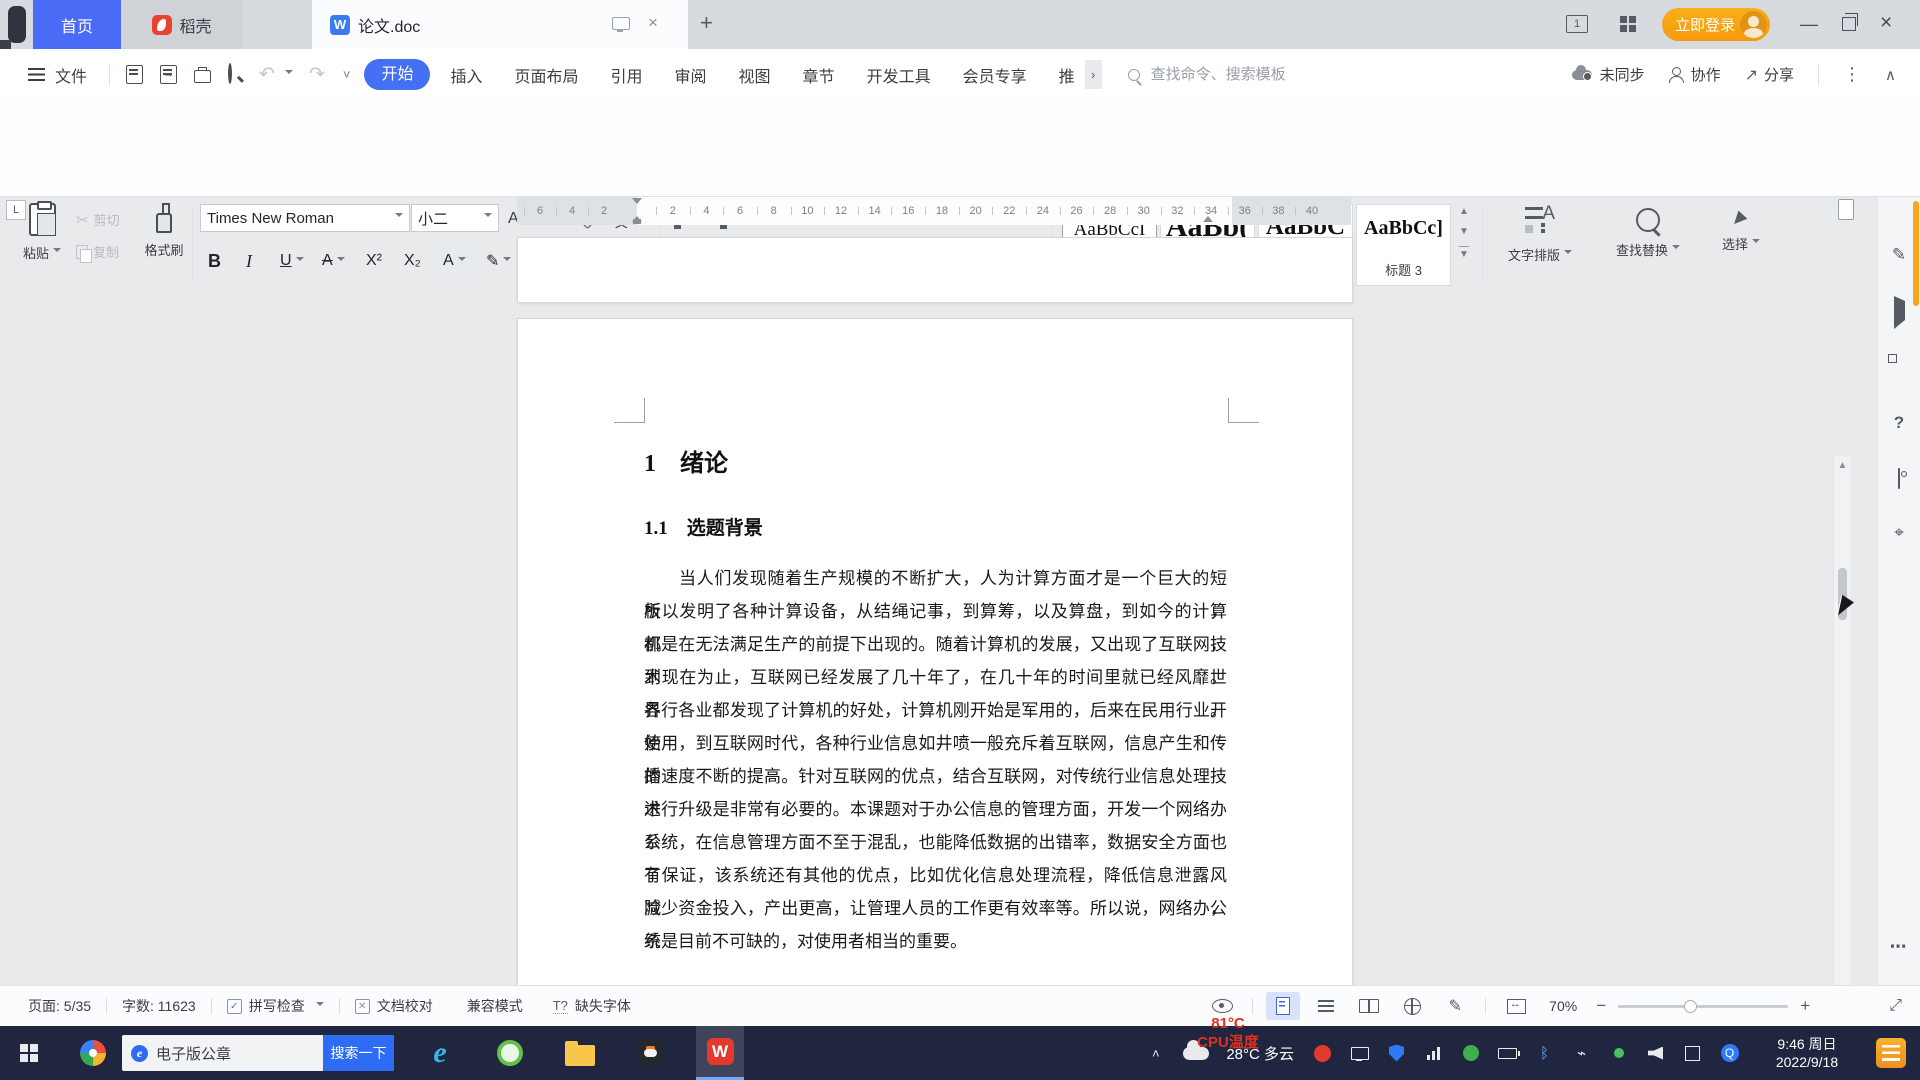  What do you see at coordinates (466, 75) in the screenshot?
I see `menu-tab: 插入` at bounding box center [466, 75].